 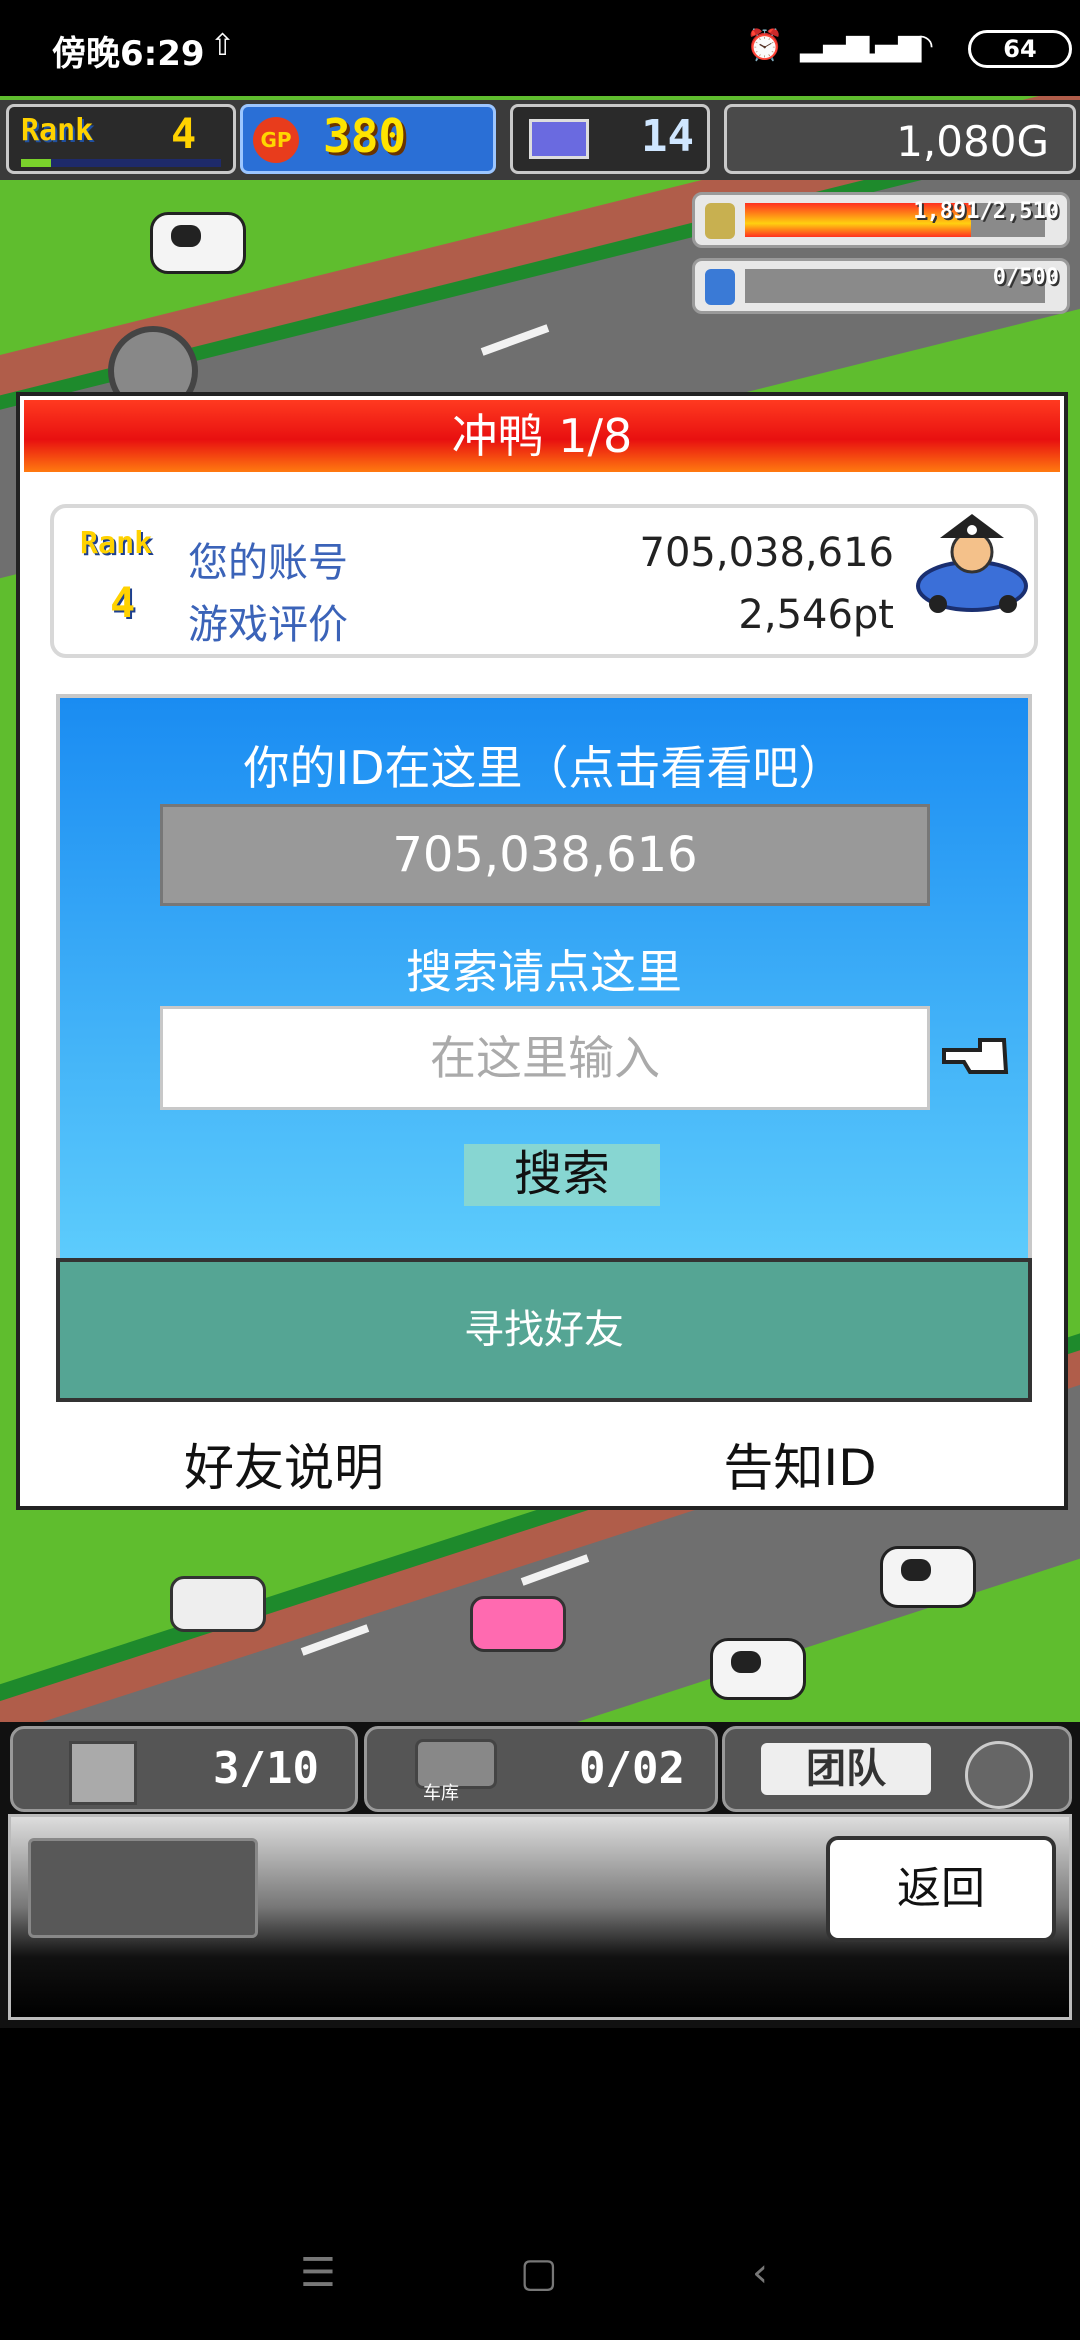 I want to click on rank-indicator: Rank 4, so click(x=121, y=139).